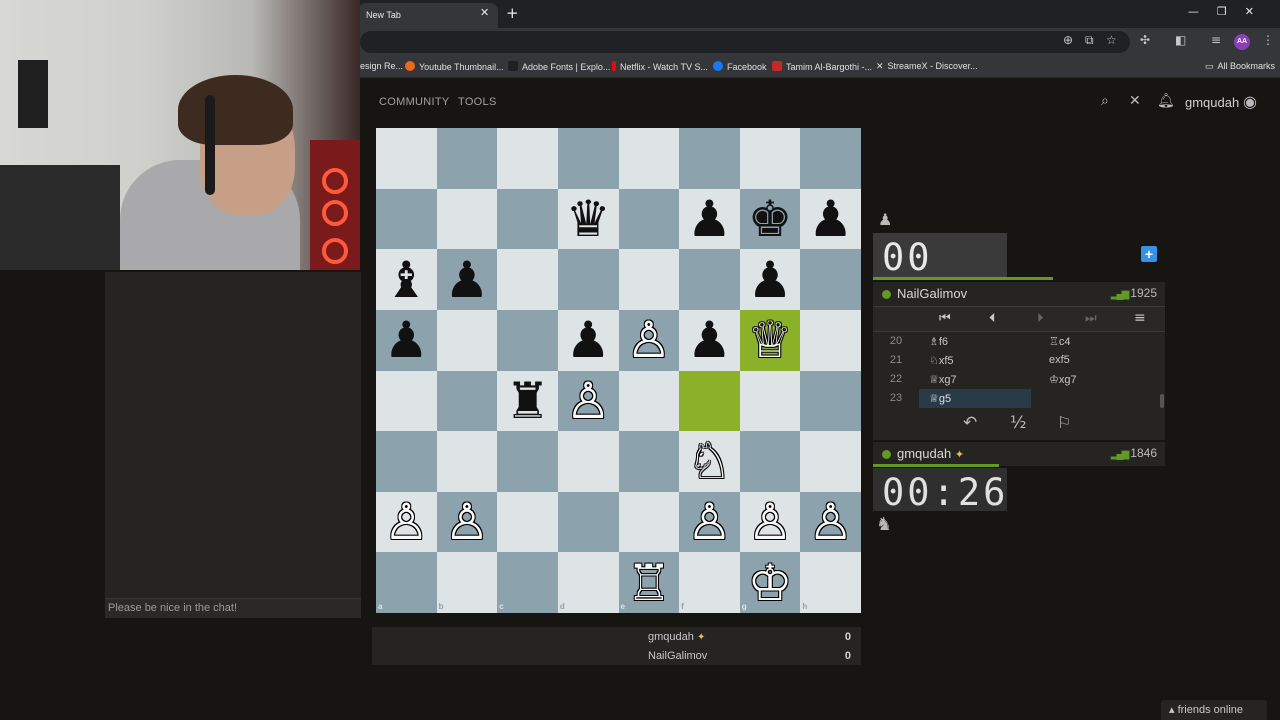 This screenshot has width=1280, height=720. I want to click on swords-icon: ✕, so click(1135, 101).